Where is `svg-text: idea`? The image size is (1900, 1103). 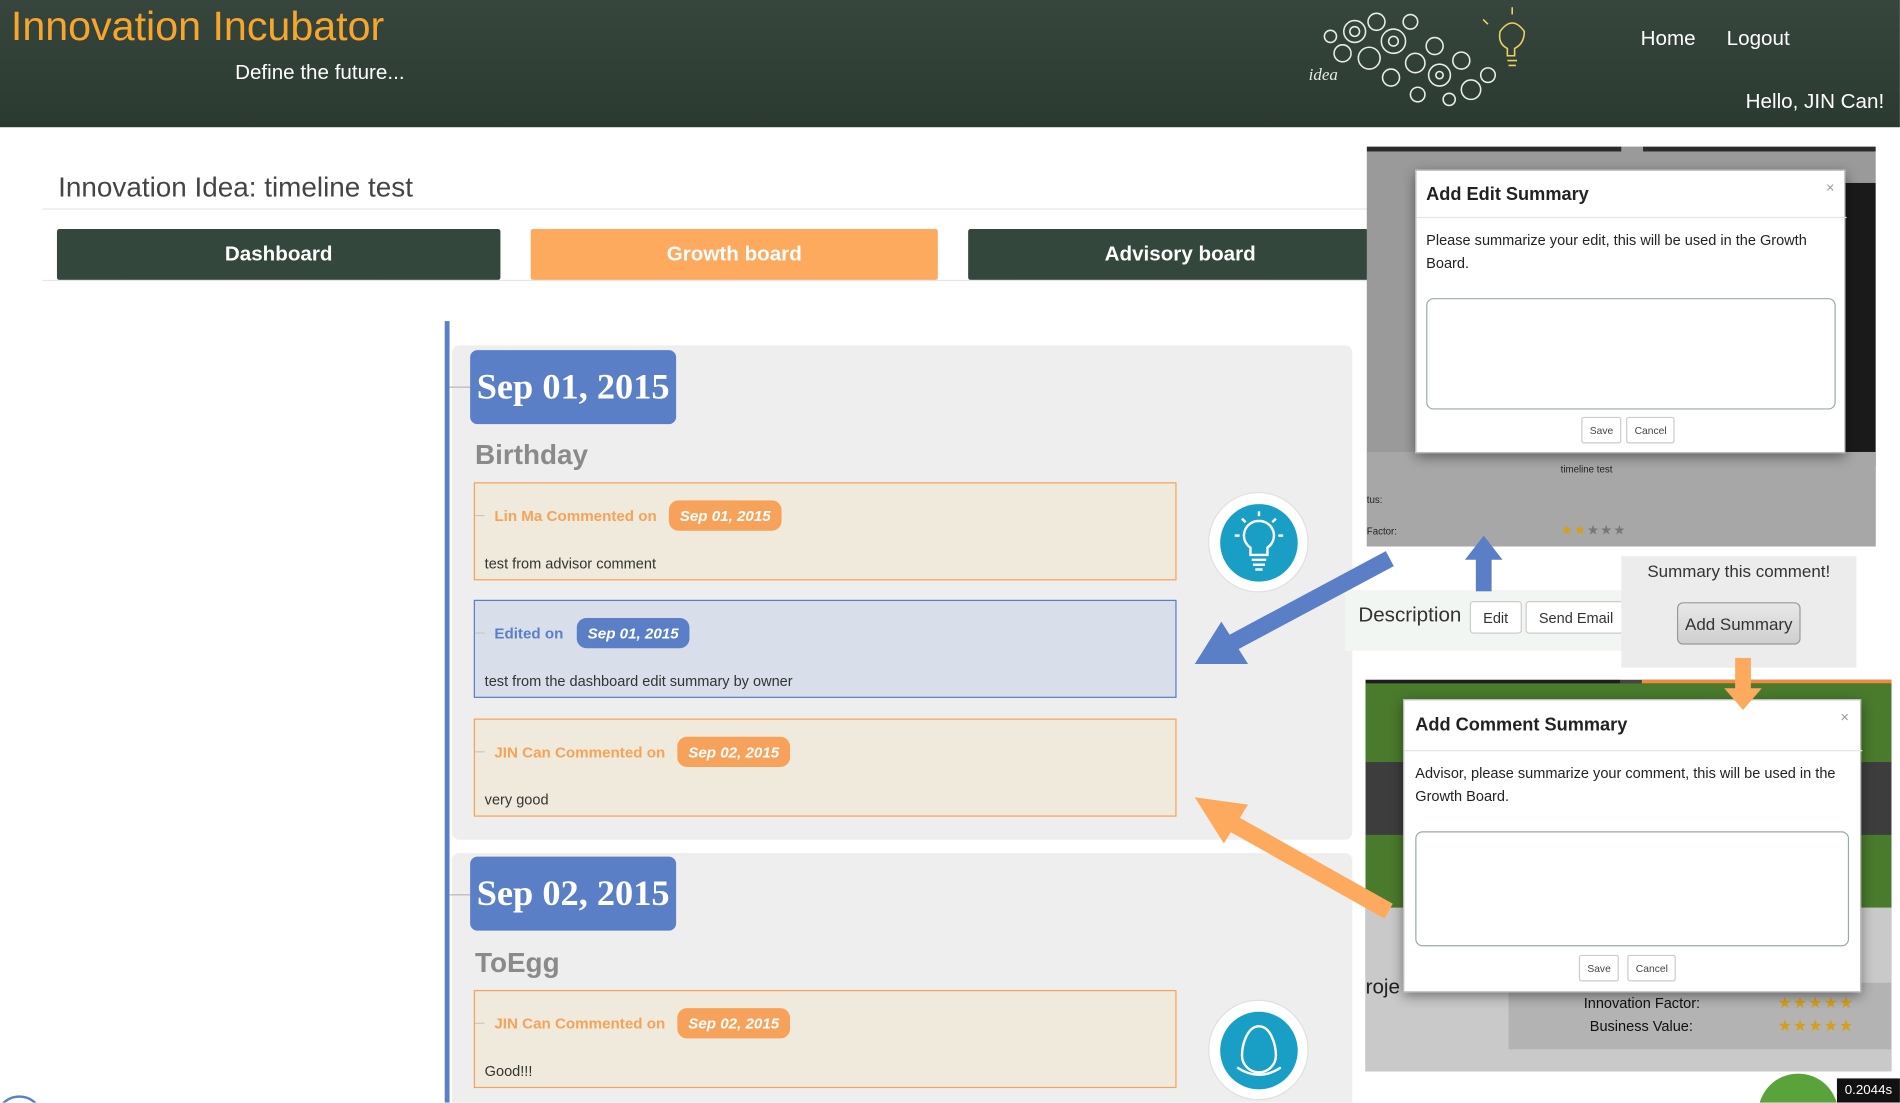
svg-text: idea is located at coordinates (1323, 74).